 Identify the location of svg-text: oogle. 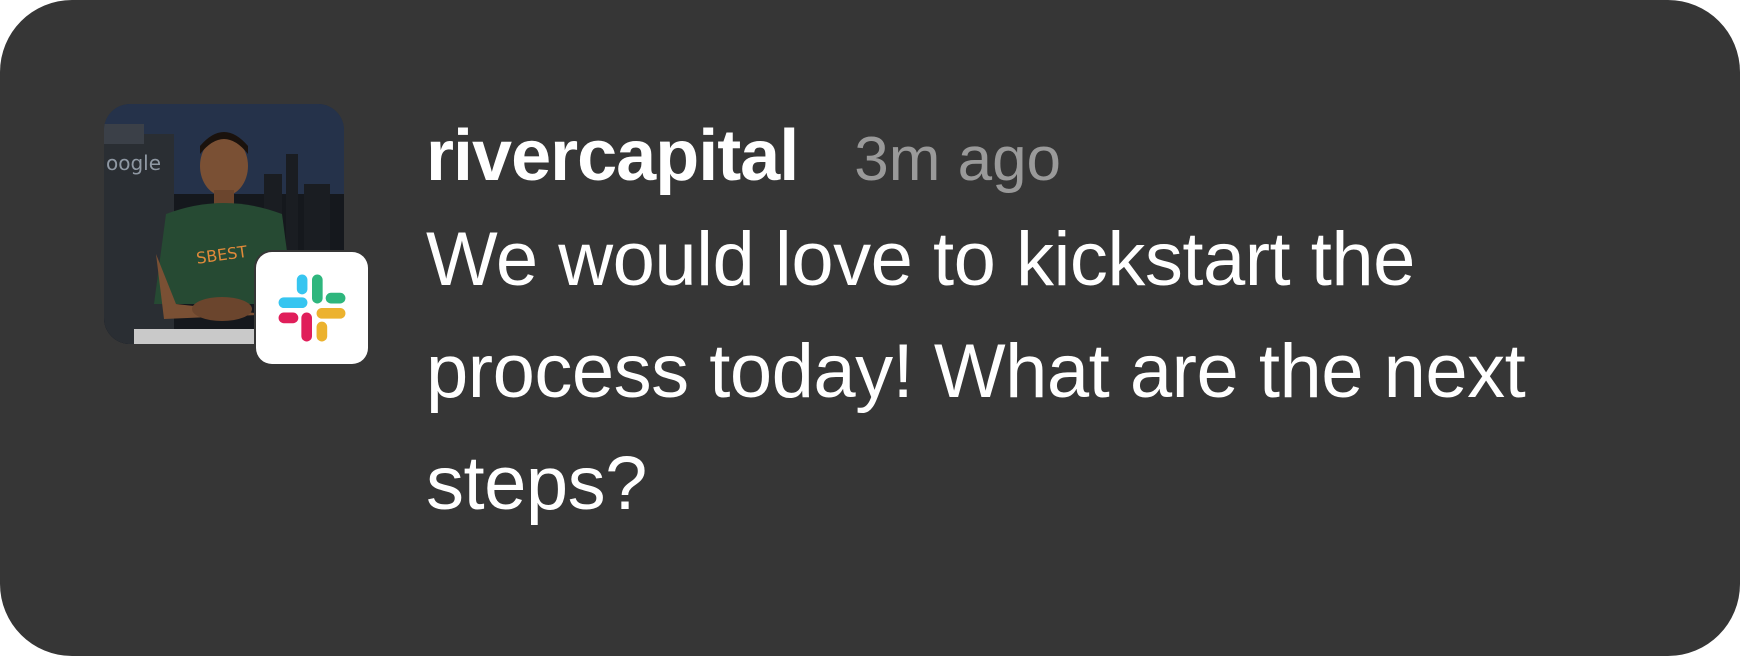
(133, 163).